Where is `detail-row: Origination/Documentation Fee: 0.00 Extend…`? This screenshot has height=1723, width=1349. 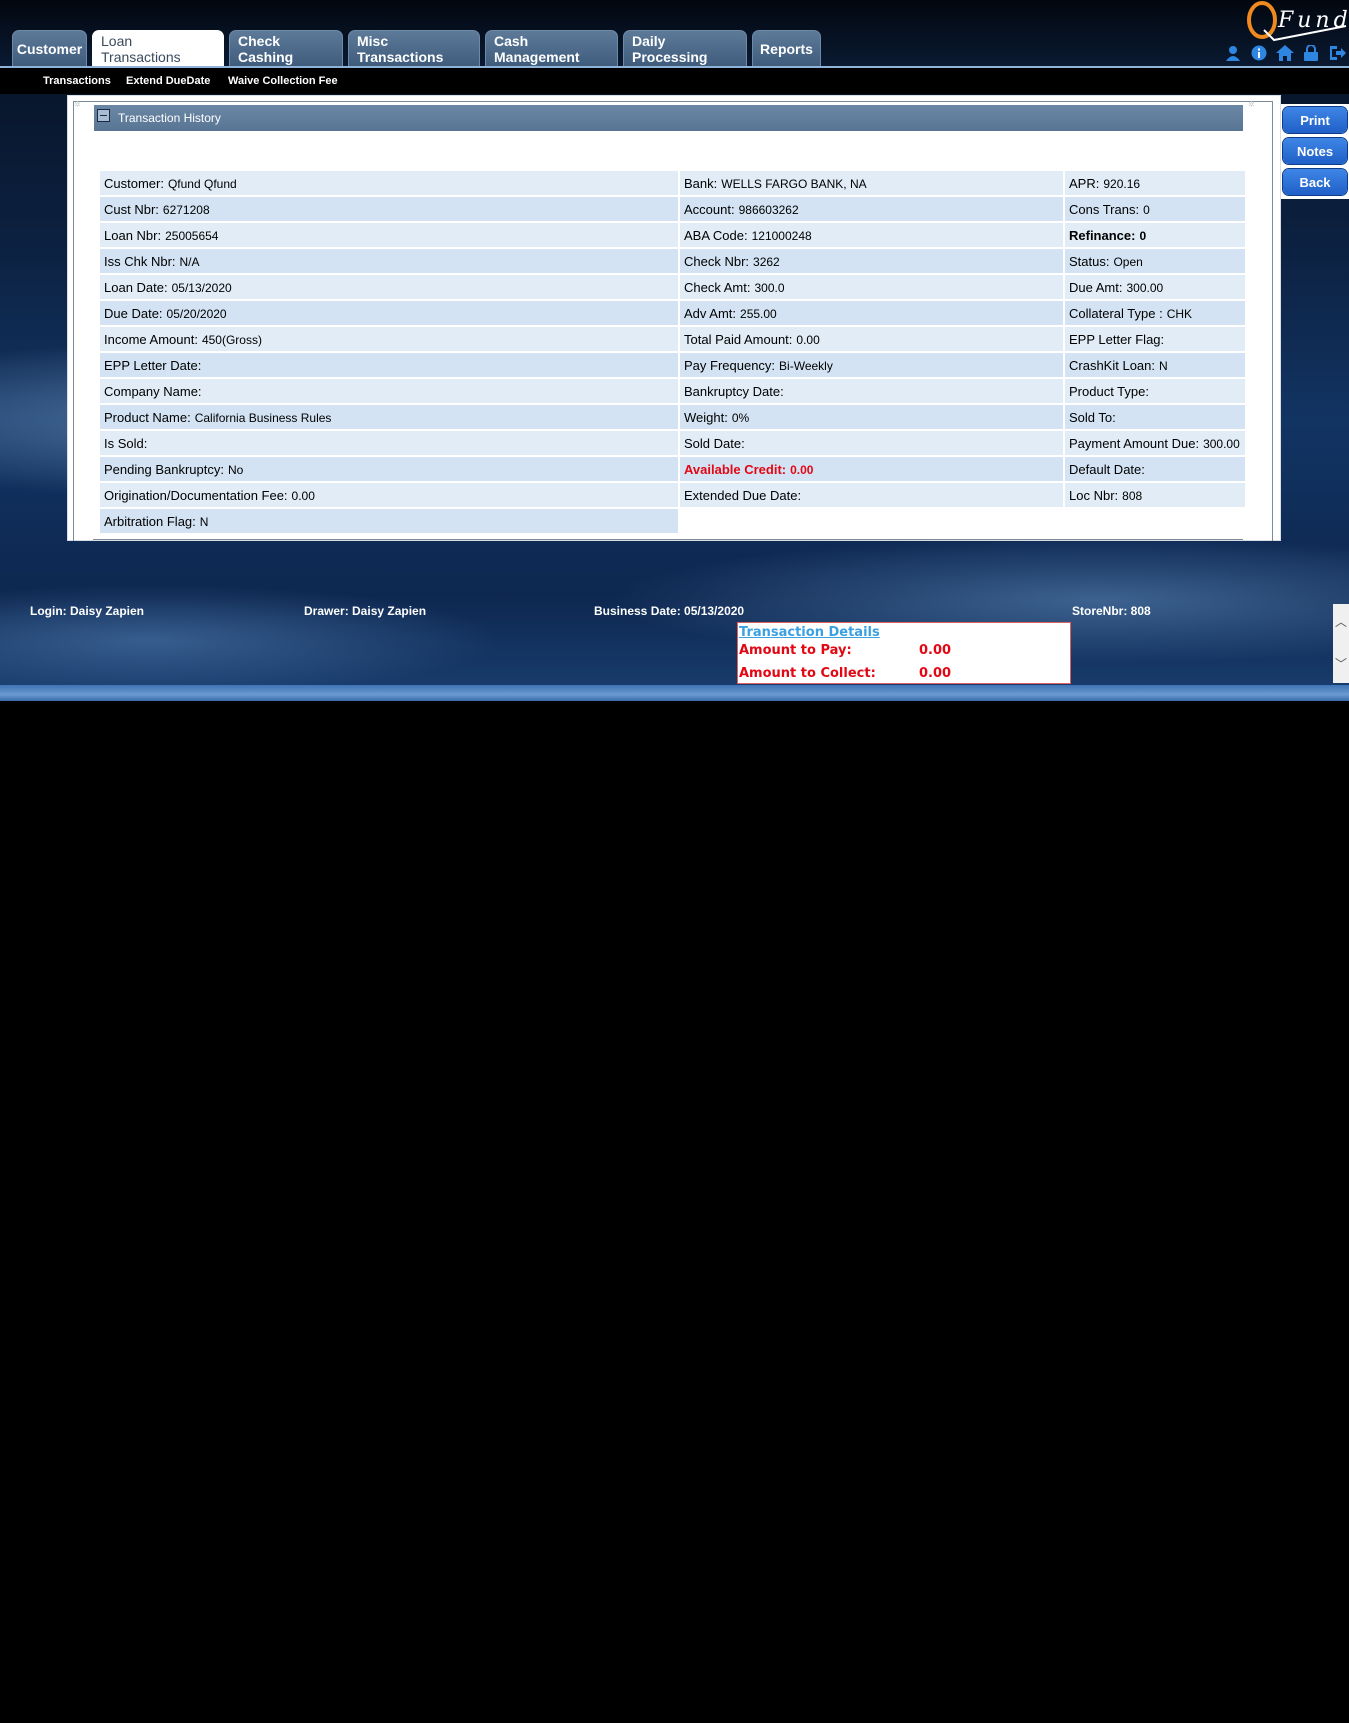
detail-row: Origination/Documentation Fee: 0.00 Extend… is located at coordinates (672, 495).